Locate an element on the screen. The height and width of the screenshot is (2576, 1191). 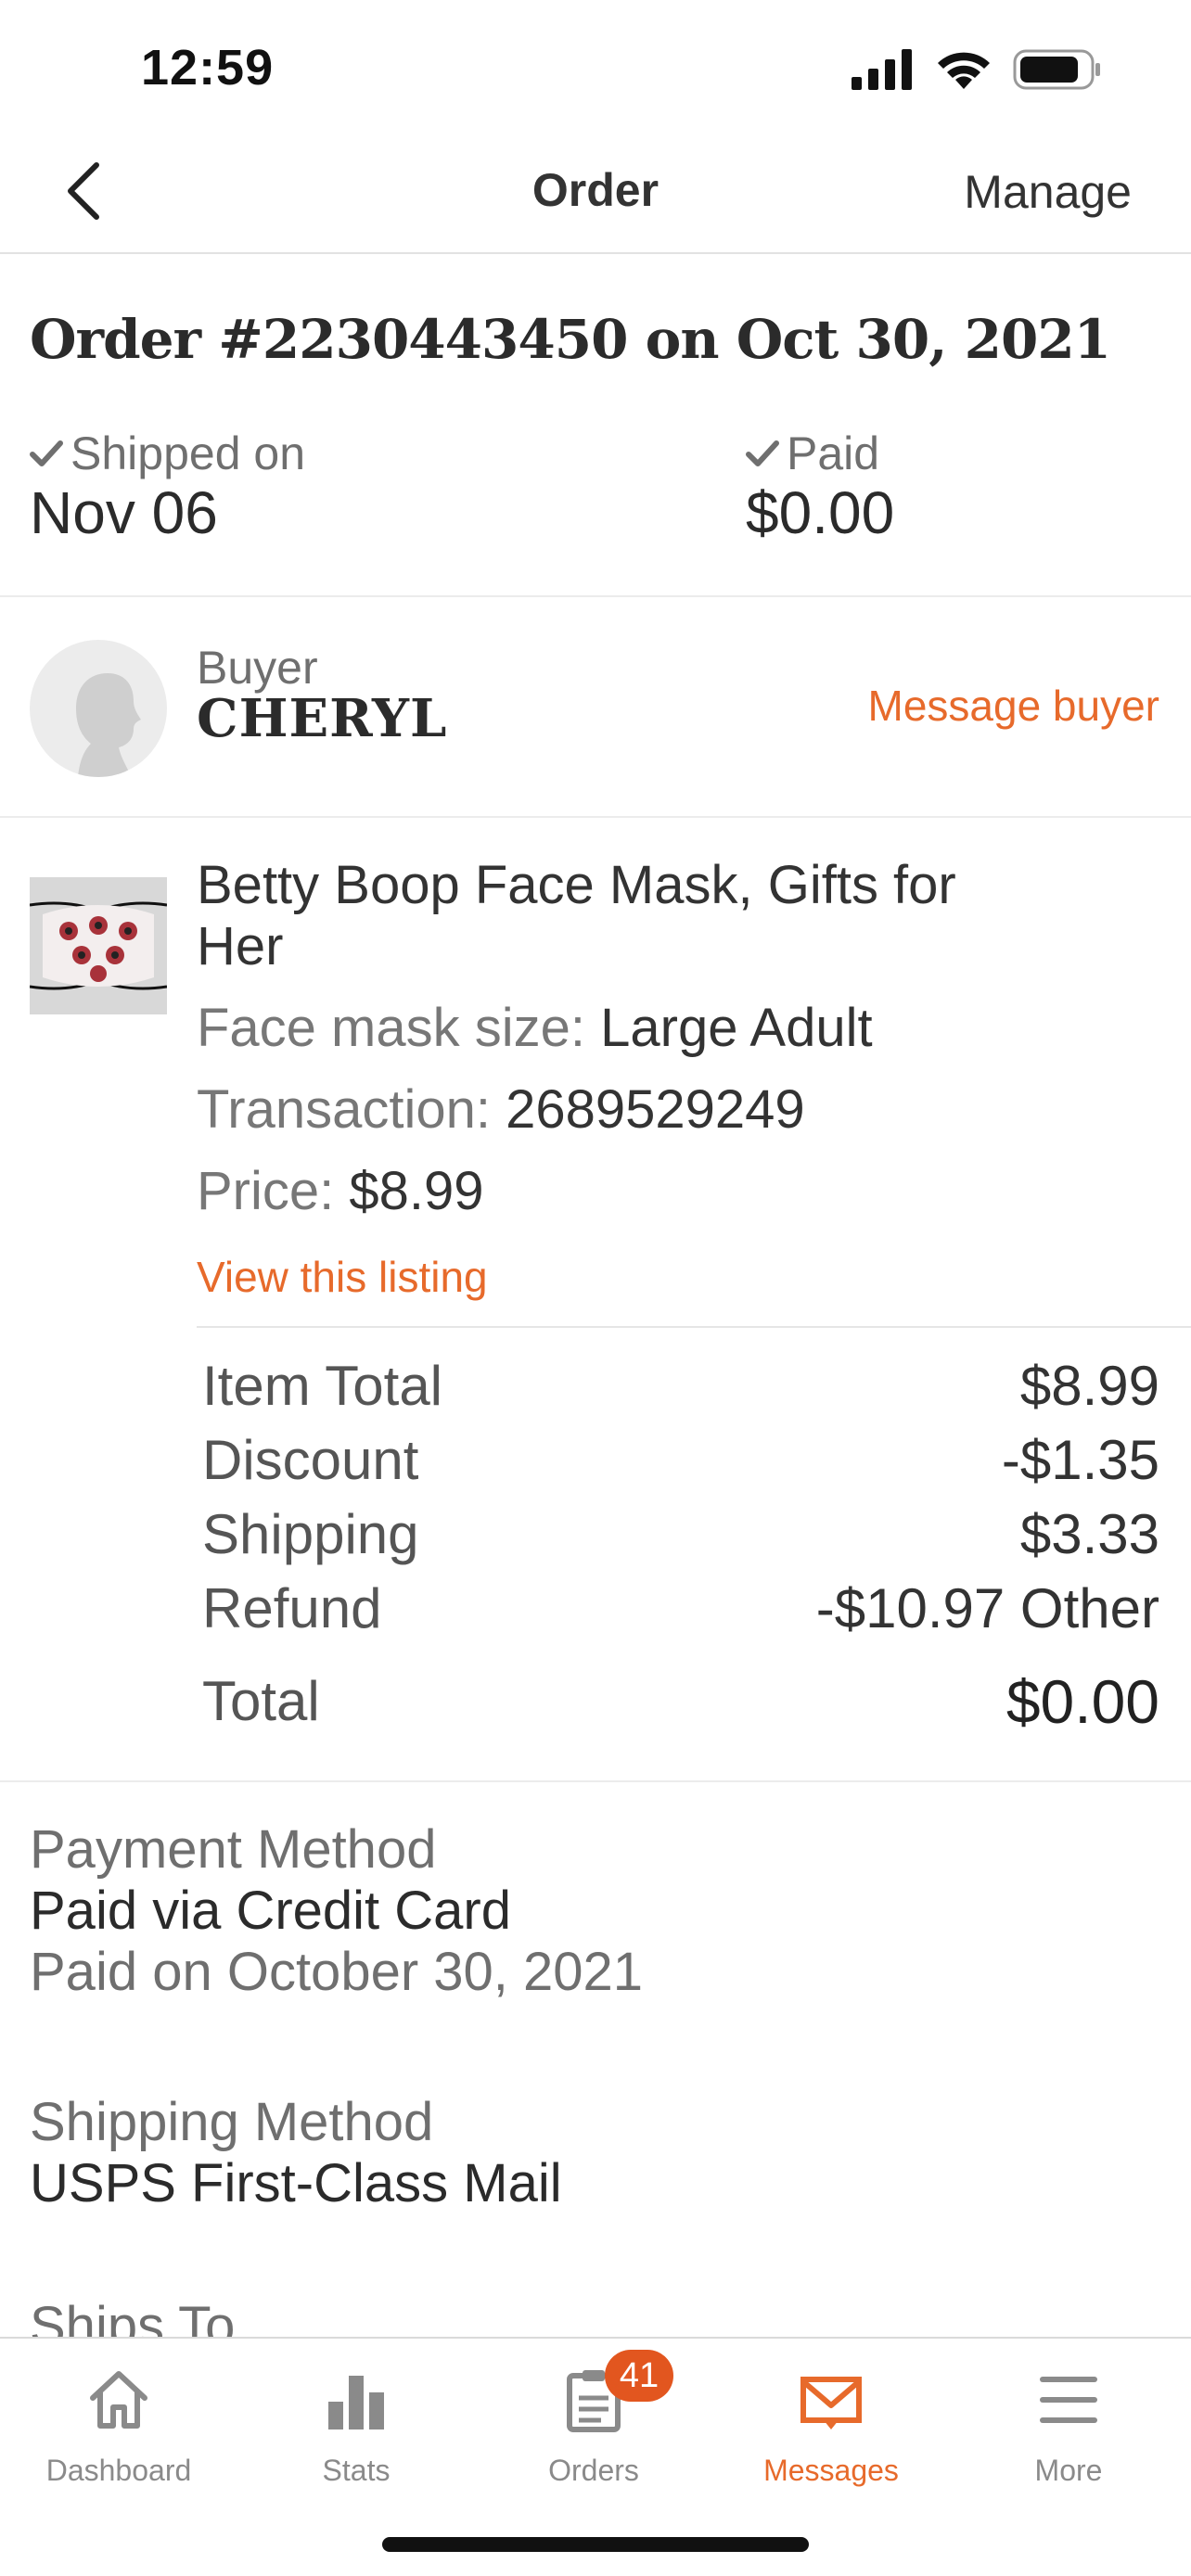
tab-more: More is located at coordinates (1068, 2433).